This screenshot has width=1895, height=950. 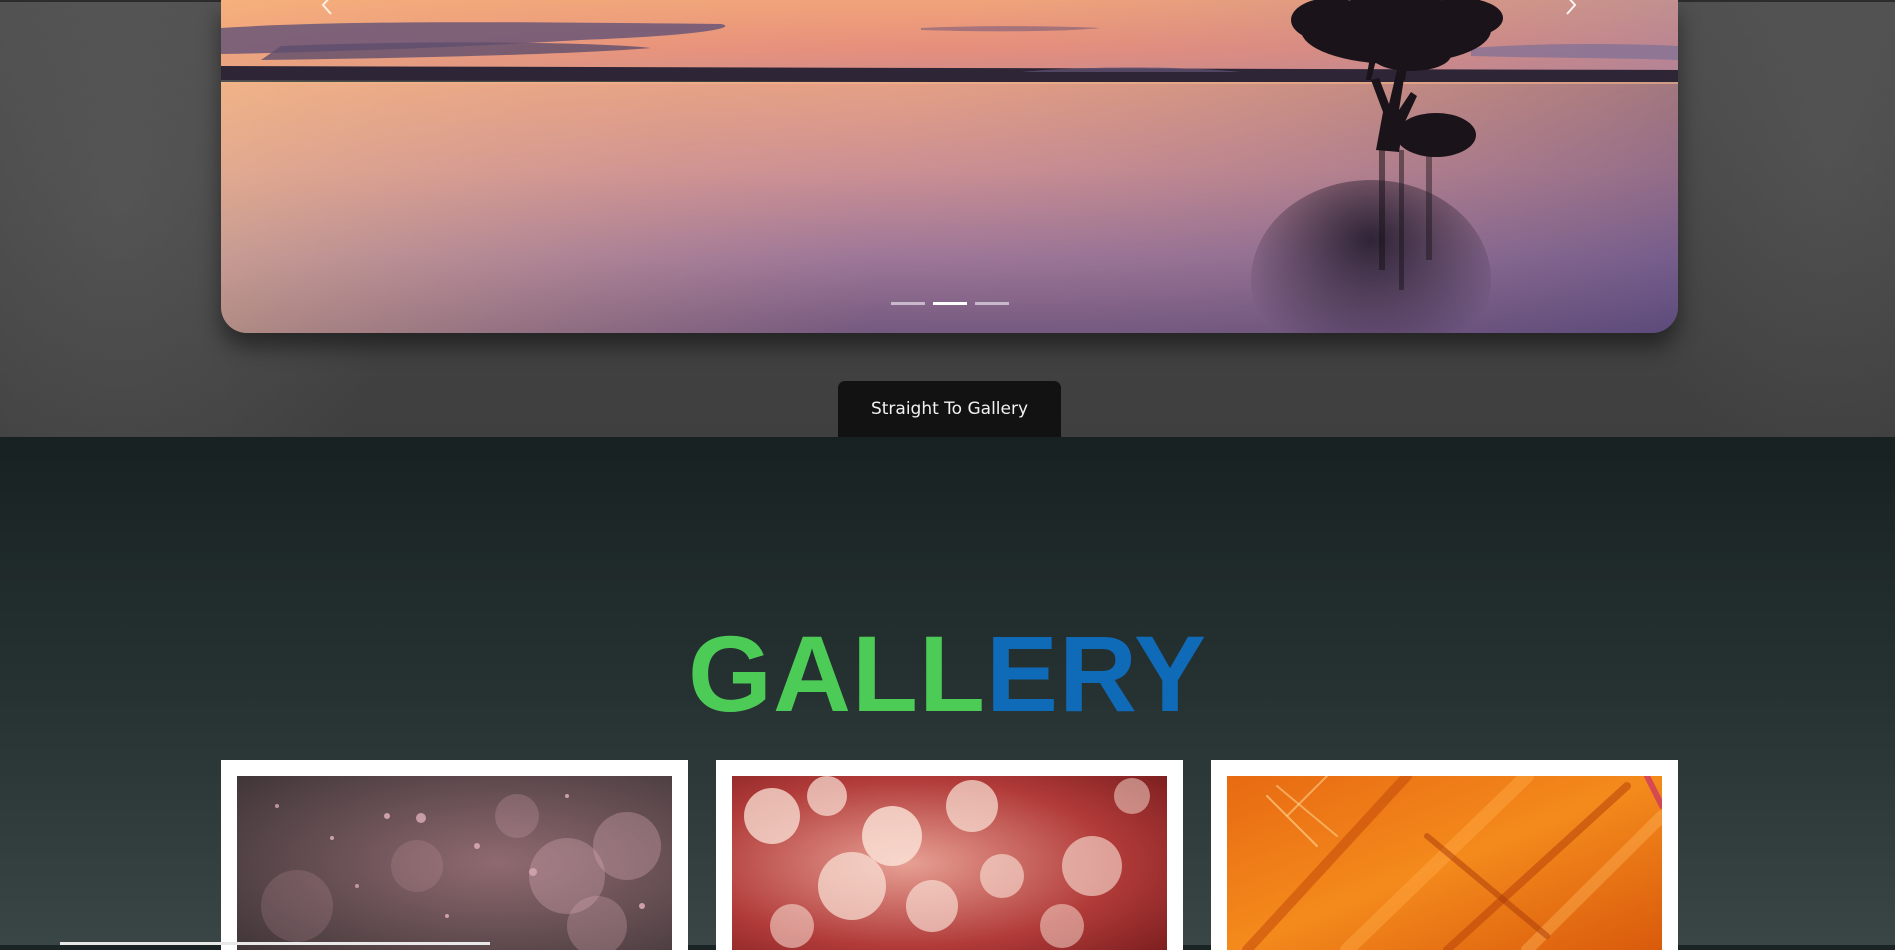 I want to click on carousel-indicators, so click(x=949, y=303).